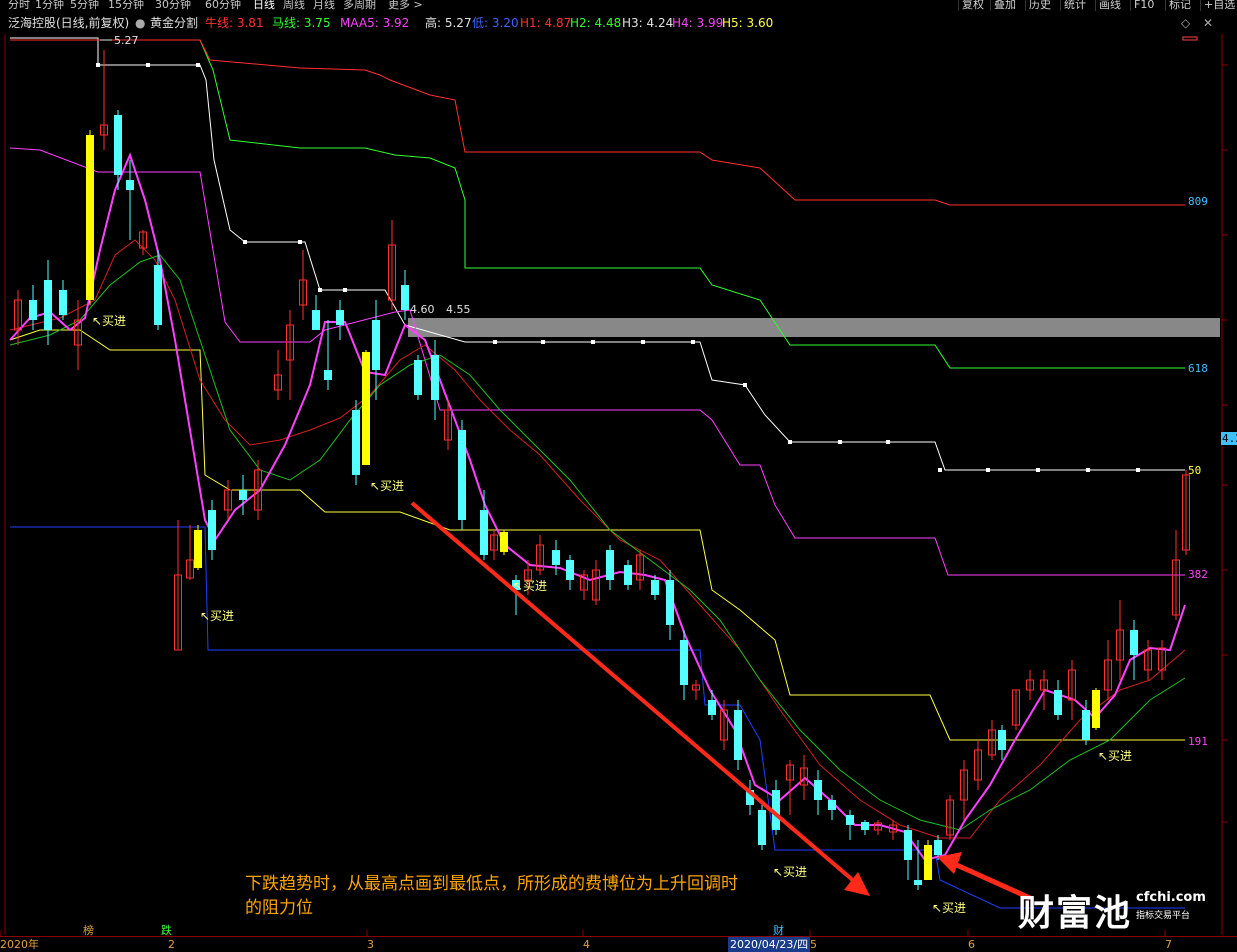 This screenshot has width=1237, height=952. Describe the element at coordinates (19, 944) in the screenshot. I see `date-label-2020: 2020年` at that location.